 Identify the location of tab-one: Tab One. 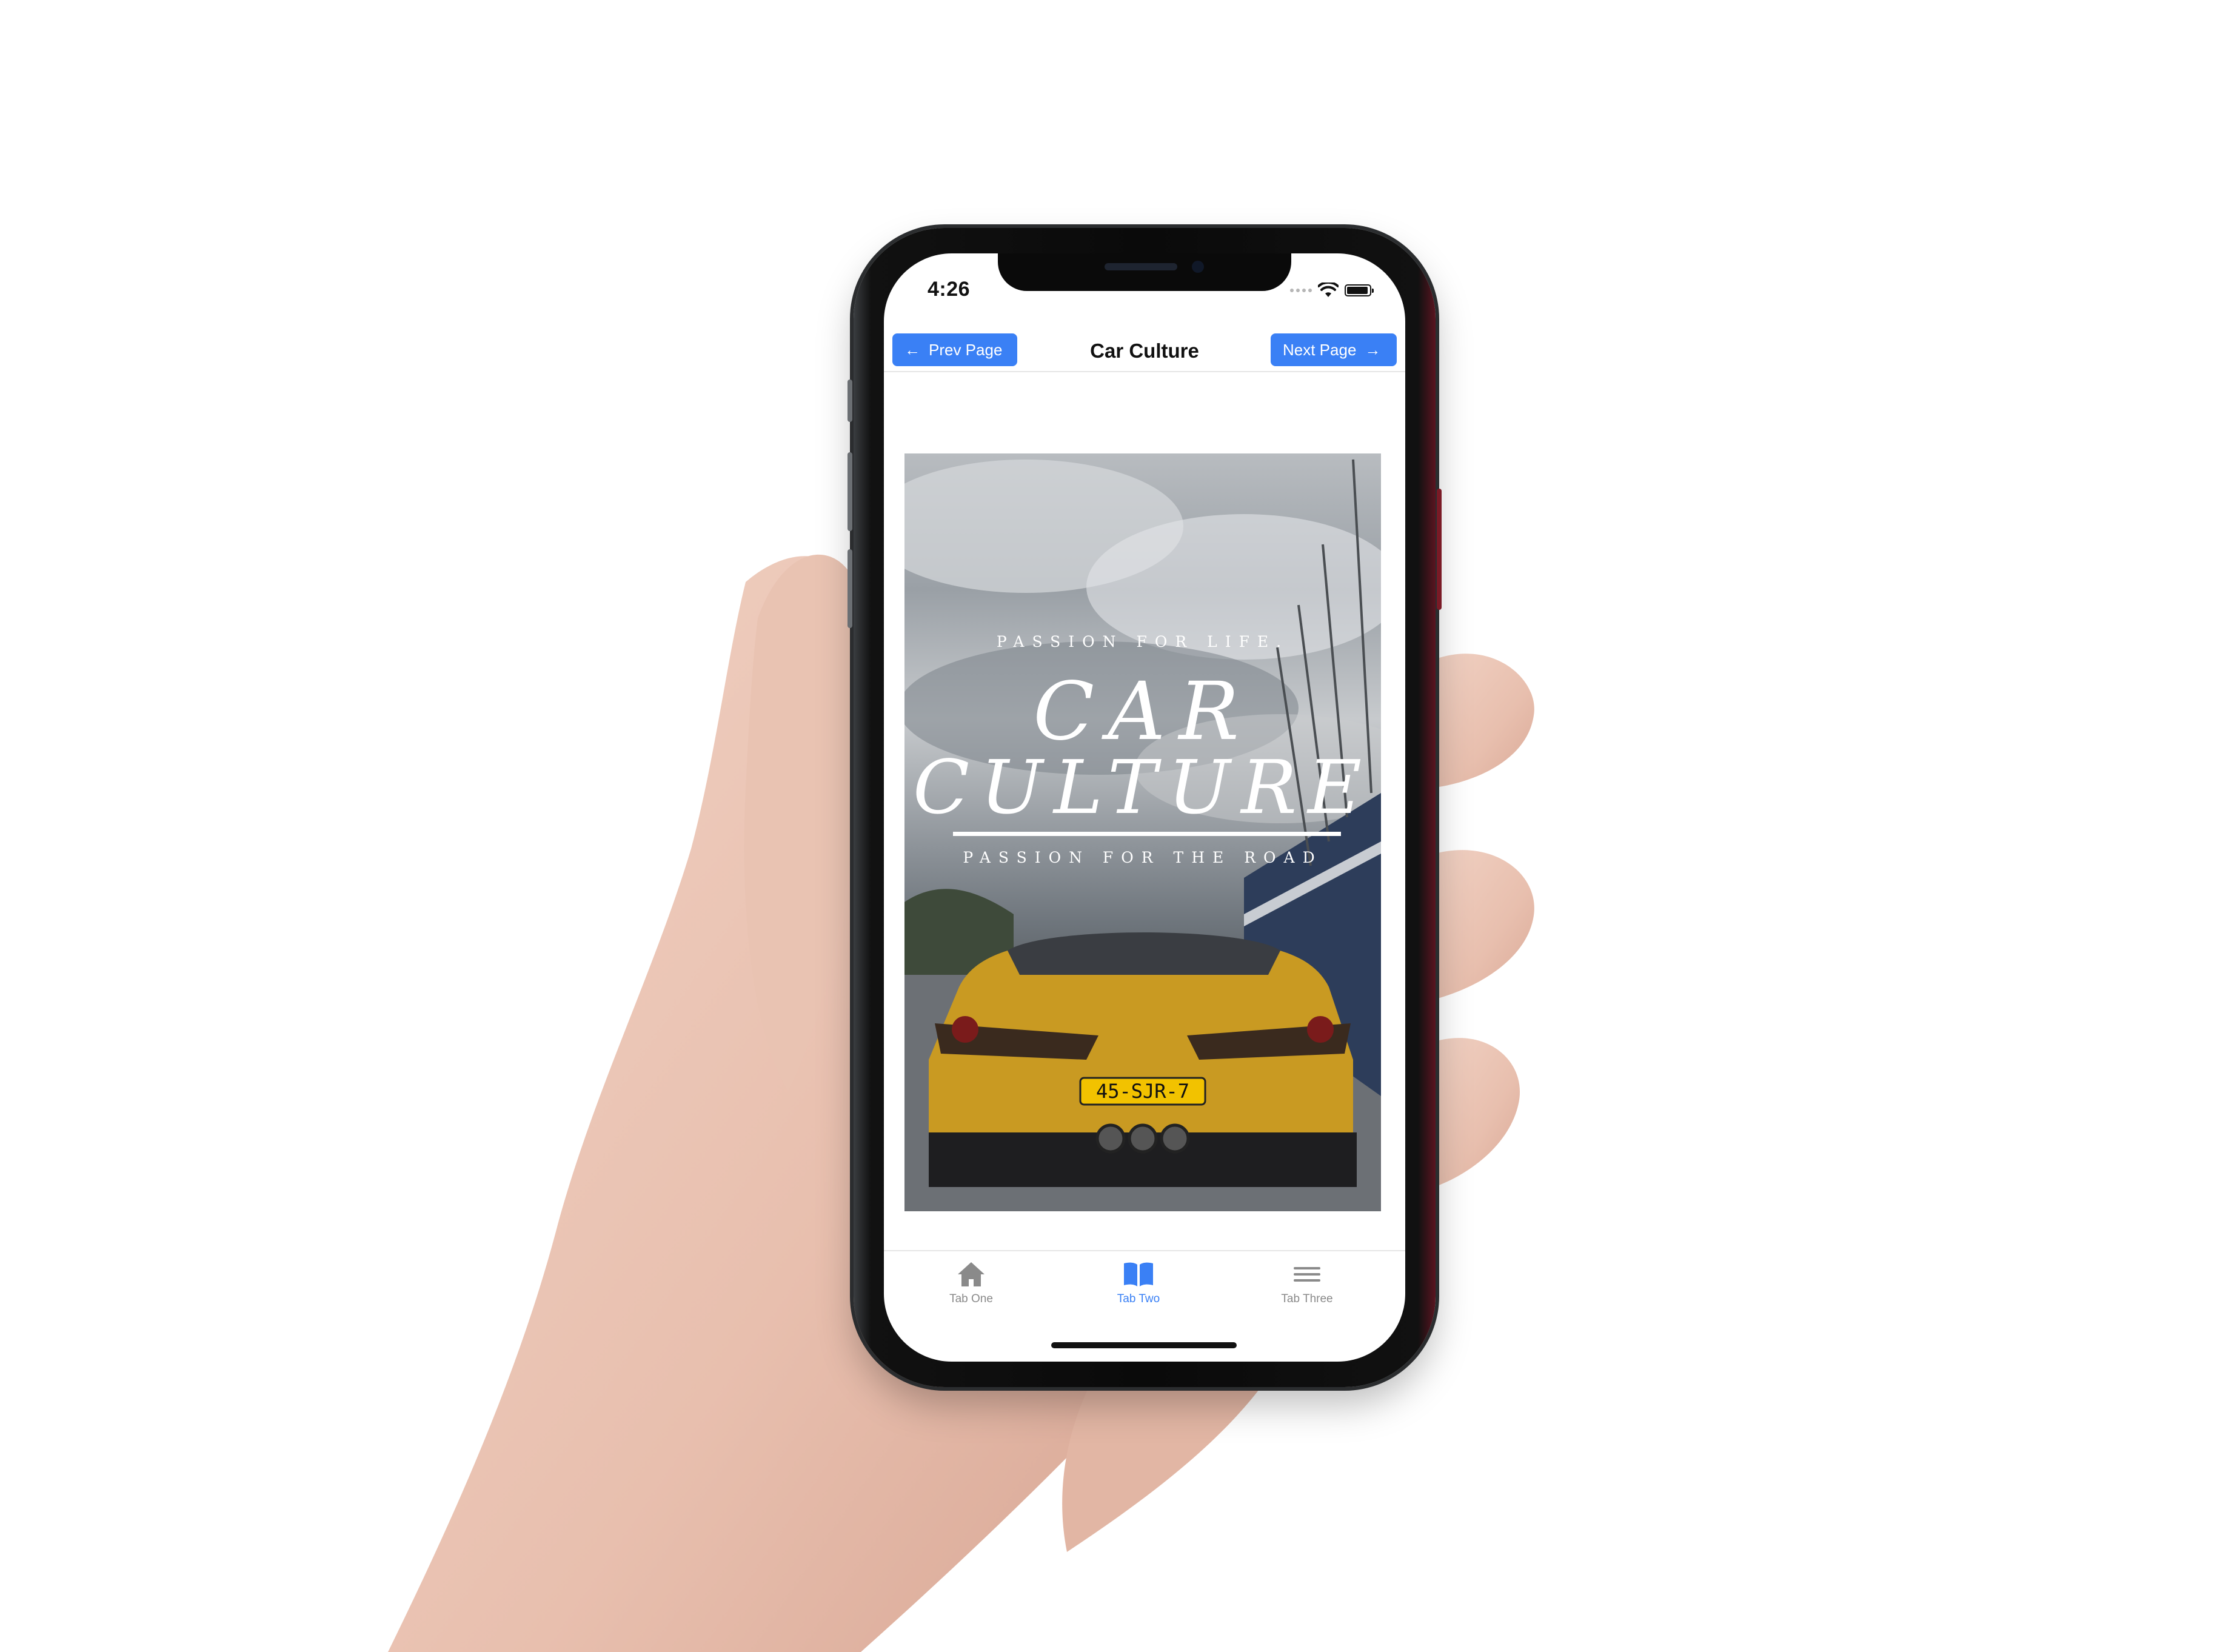
(971, 1290).